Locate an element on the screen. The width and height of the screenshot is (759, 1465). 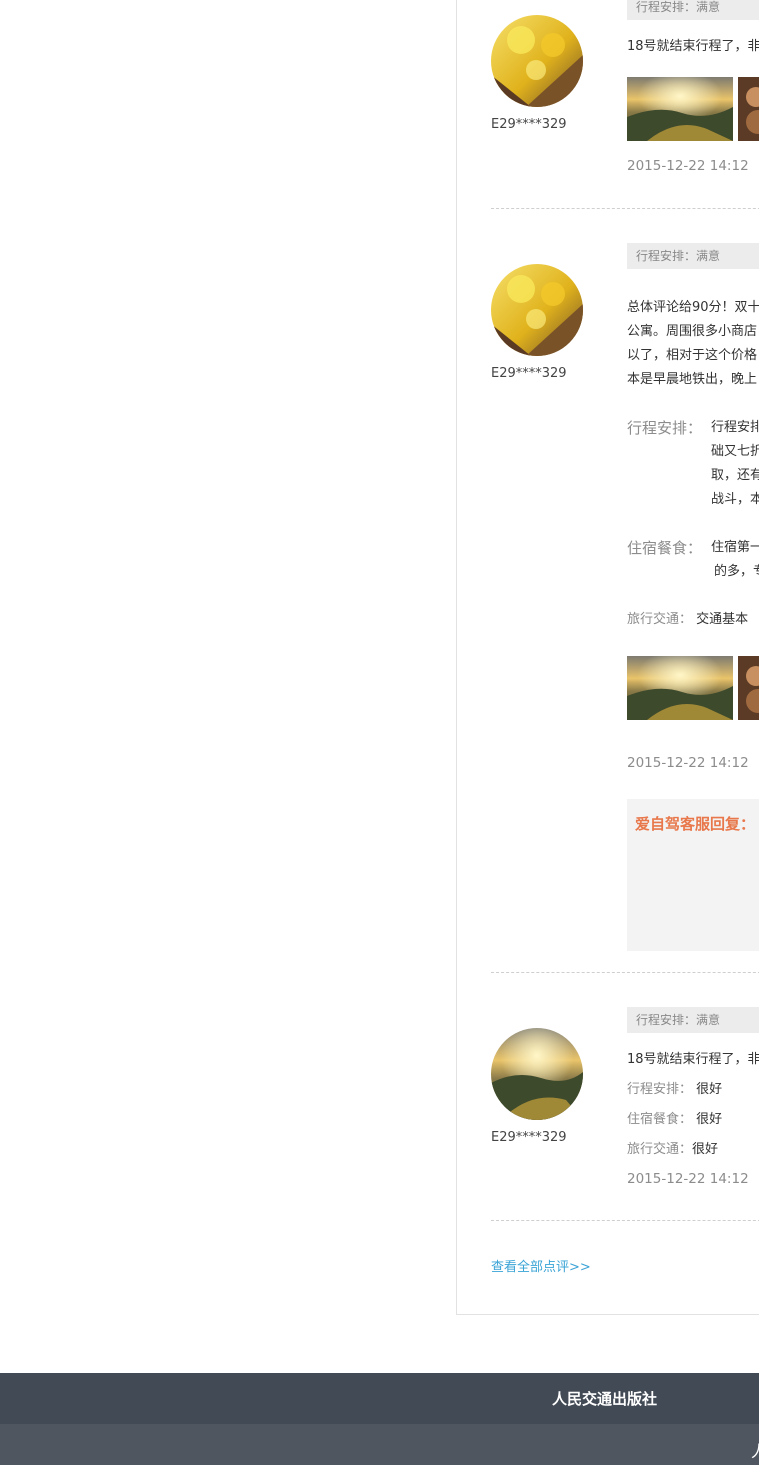
lodging-text-line: 住宿第一 is located at coordinates (735, 547).